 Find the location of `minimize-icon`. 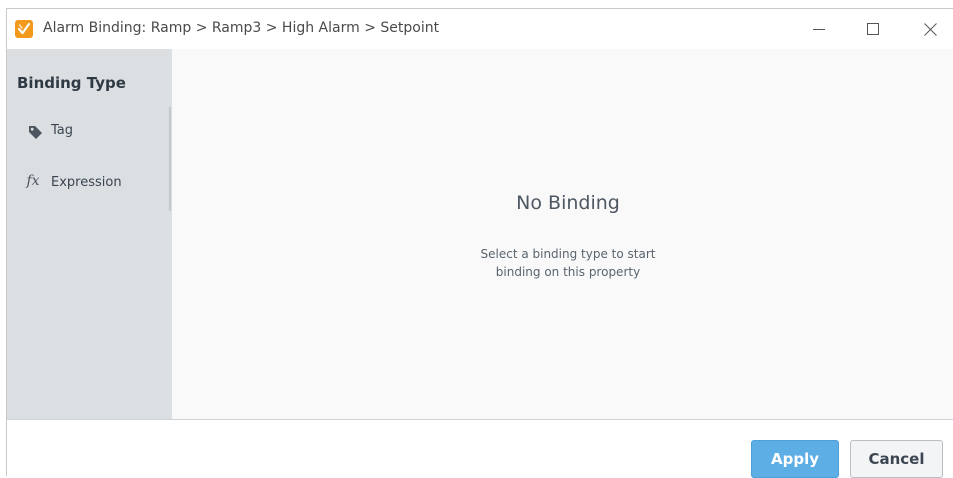

minimize-icon is located at coordinates (819, 29).